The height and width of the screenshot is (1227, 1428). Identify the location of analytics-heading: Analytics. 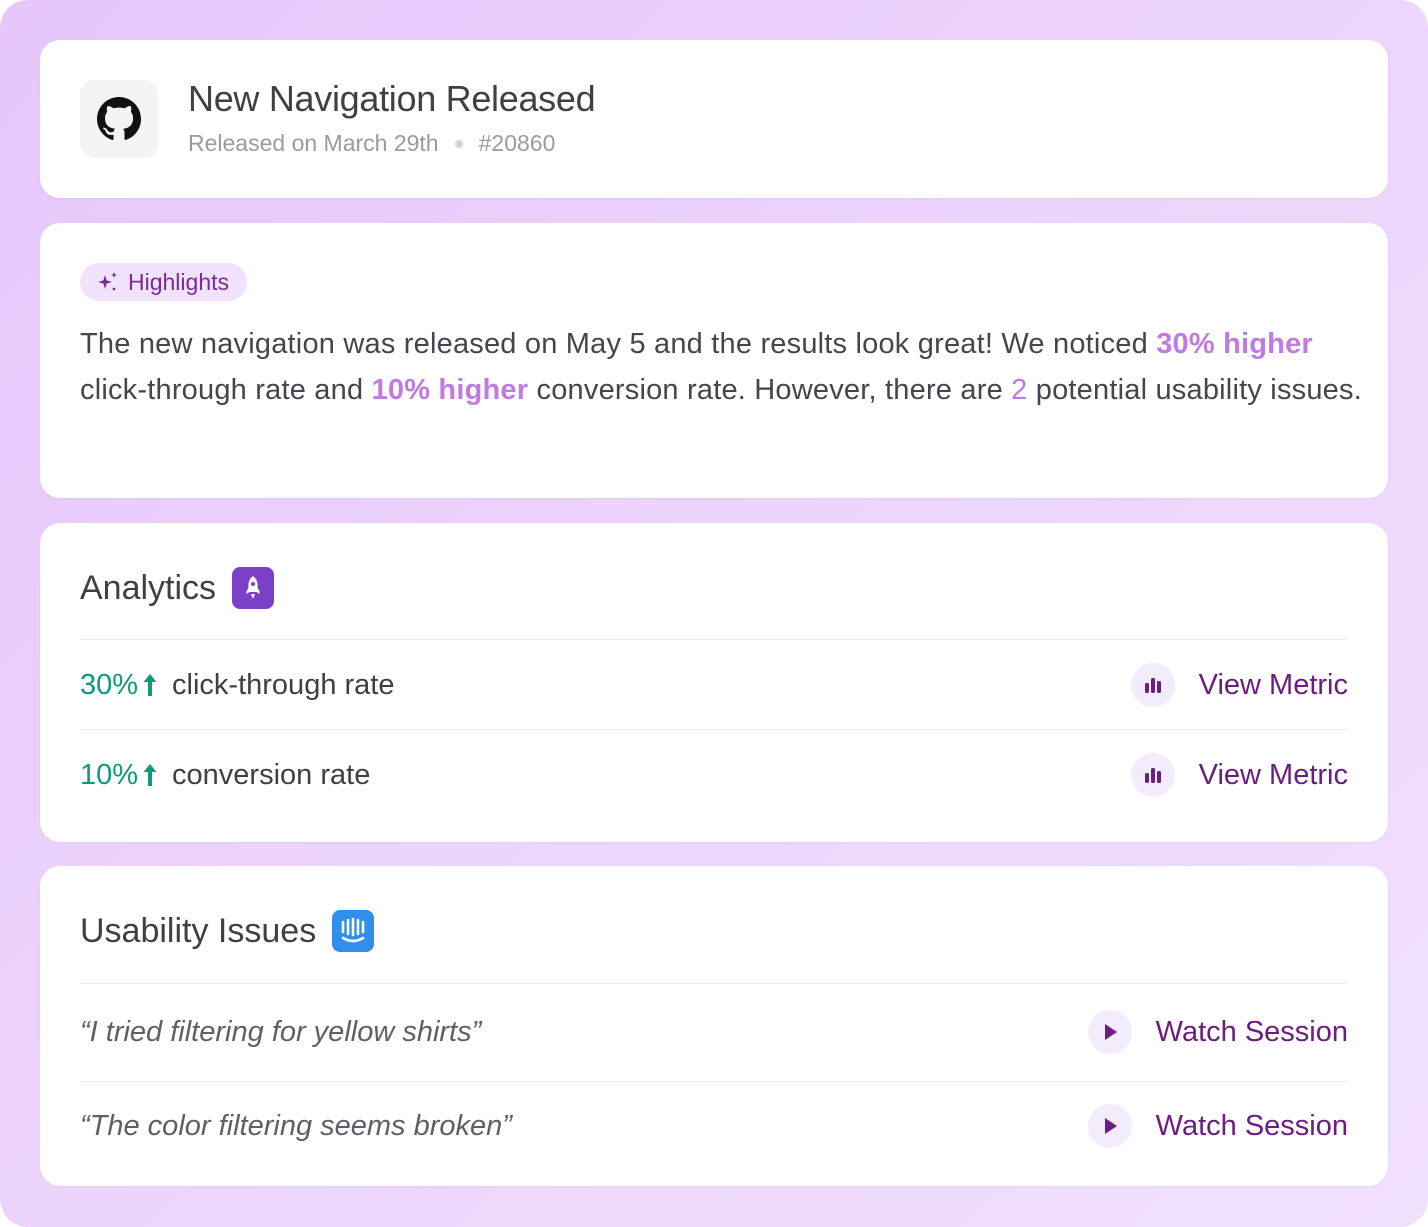
(177, 588).